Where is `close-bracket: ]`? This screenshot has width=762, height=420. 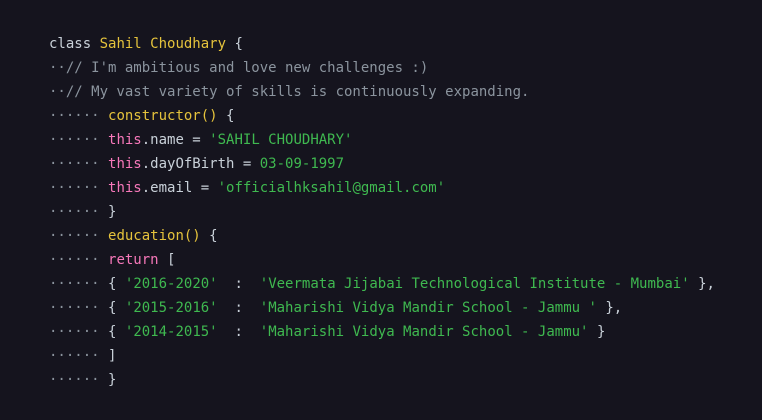
close-bracket: ] is located at coordinates (112, 356).